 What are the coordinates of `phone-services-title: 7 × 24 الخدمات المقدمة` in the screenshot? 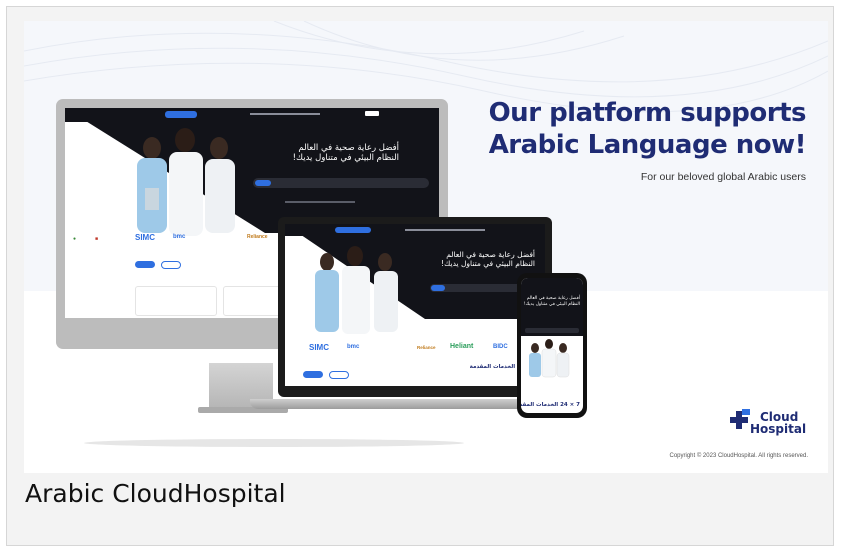 It's located at (550, 405).